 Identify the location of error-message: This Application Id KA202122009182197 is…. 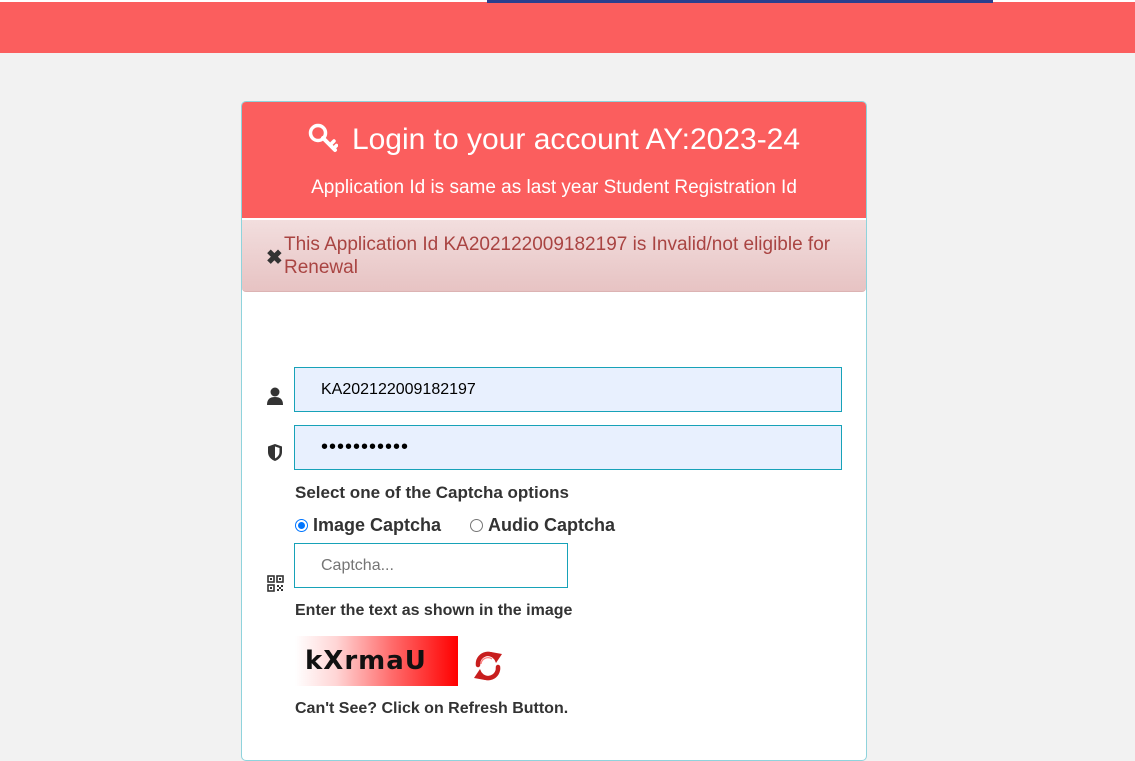
(557, 256).